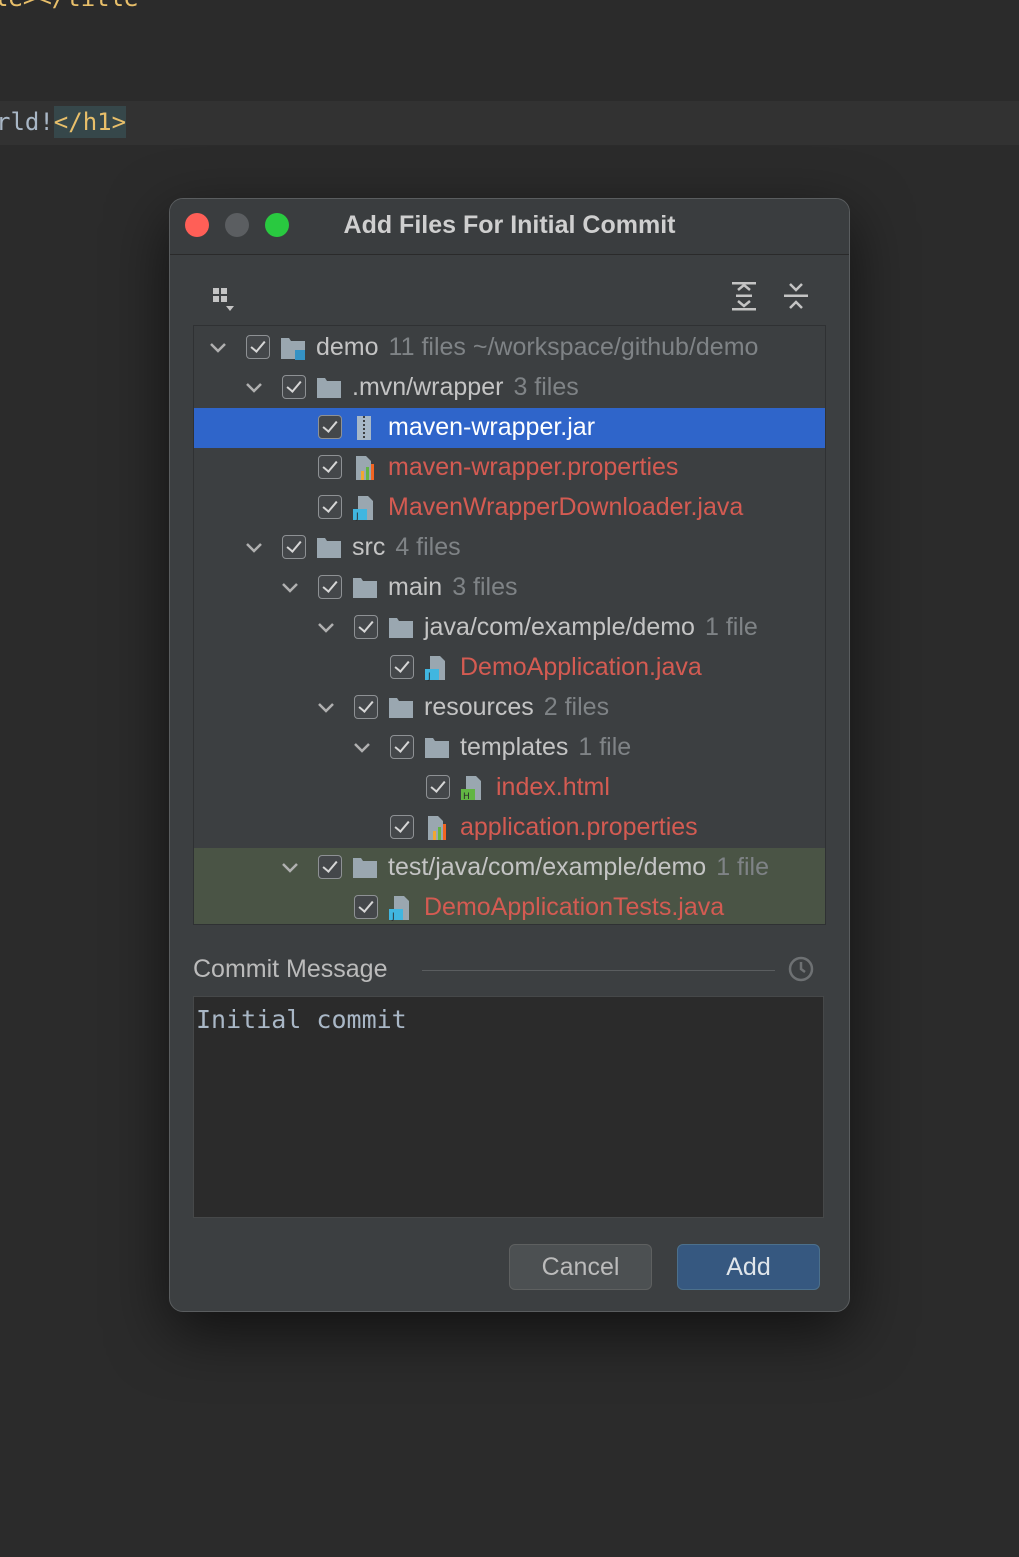  I want to click on tree-item-name: MavenWrapperDownloader.java, so click(566, 507).